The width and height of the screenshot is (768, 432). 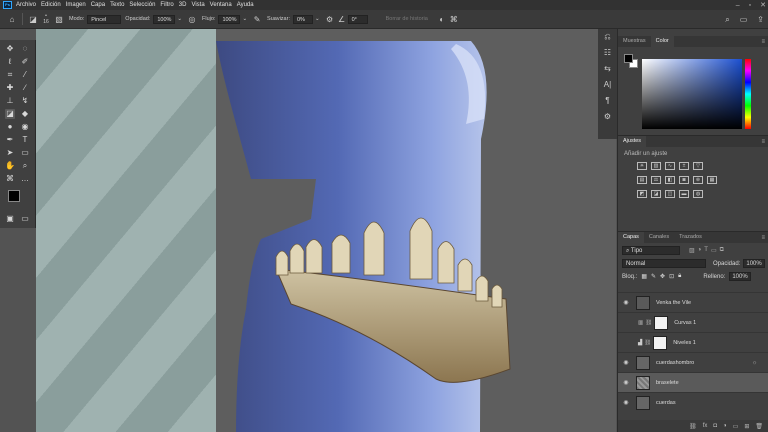 I want to click on stamp-tool-icon: ⊥, so click(x=10, y=101).